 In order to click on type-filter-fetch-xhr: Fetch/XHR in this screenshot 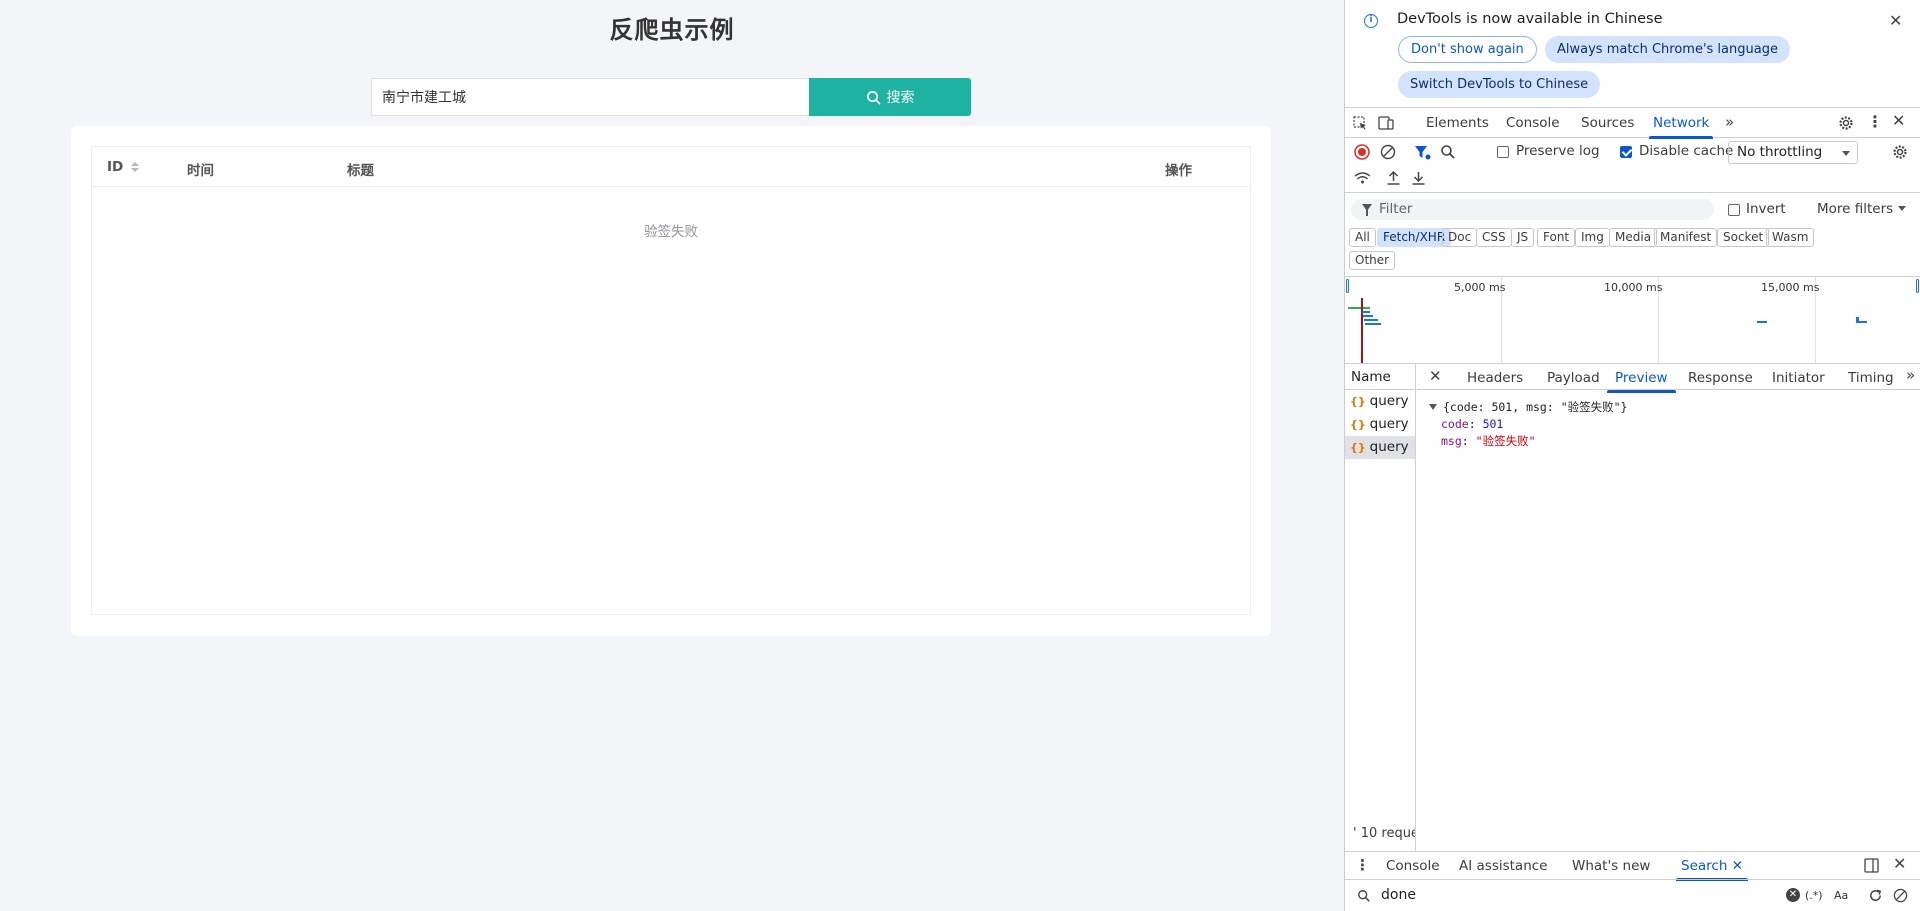, I will do `click(1414, 237)`.